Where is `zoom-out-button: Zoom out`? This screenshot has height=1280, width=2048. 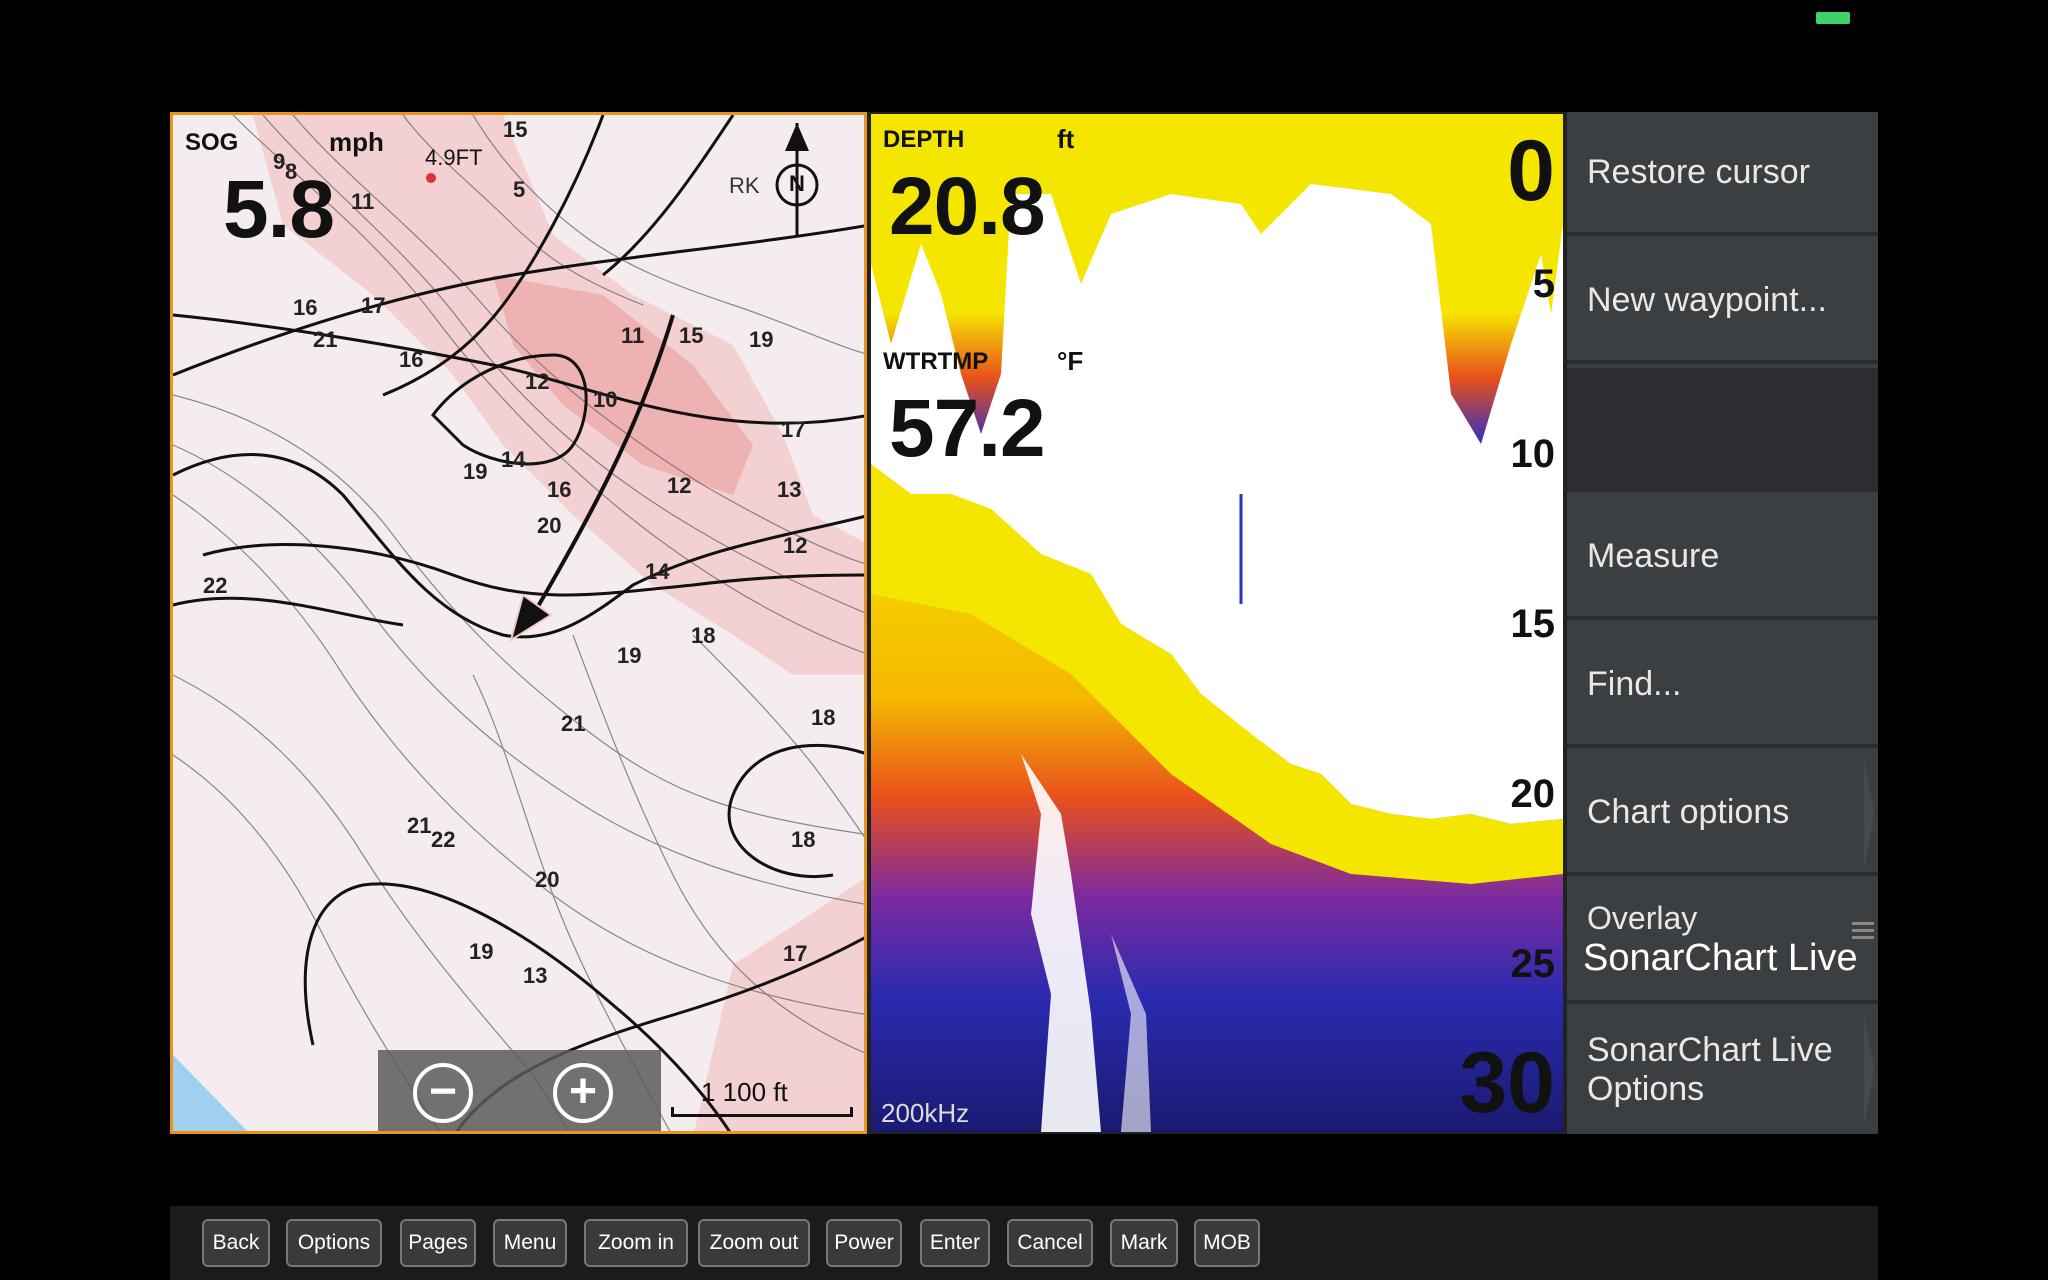
zoom-out-button: Zoom out is located at coordinates (754, 1243).